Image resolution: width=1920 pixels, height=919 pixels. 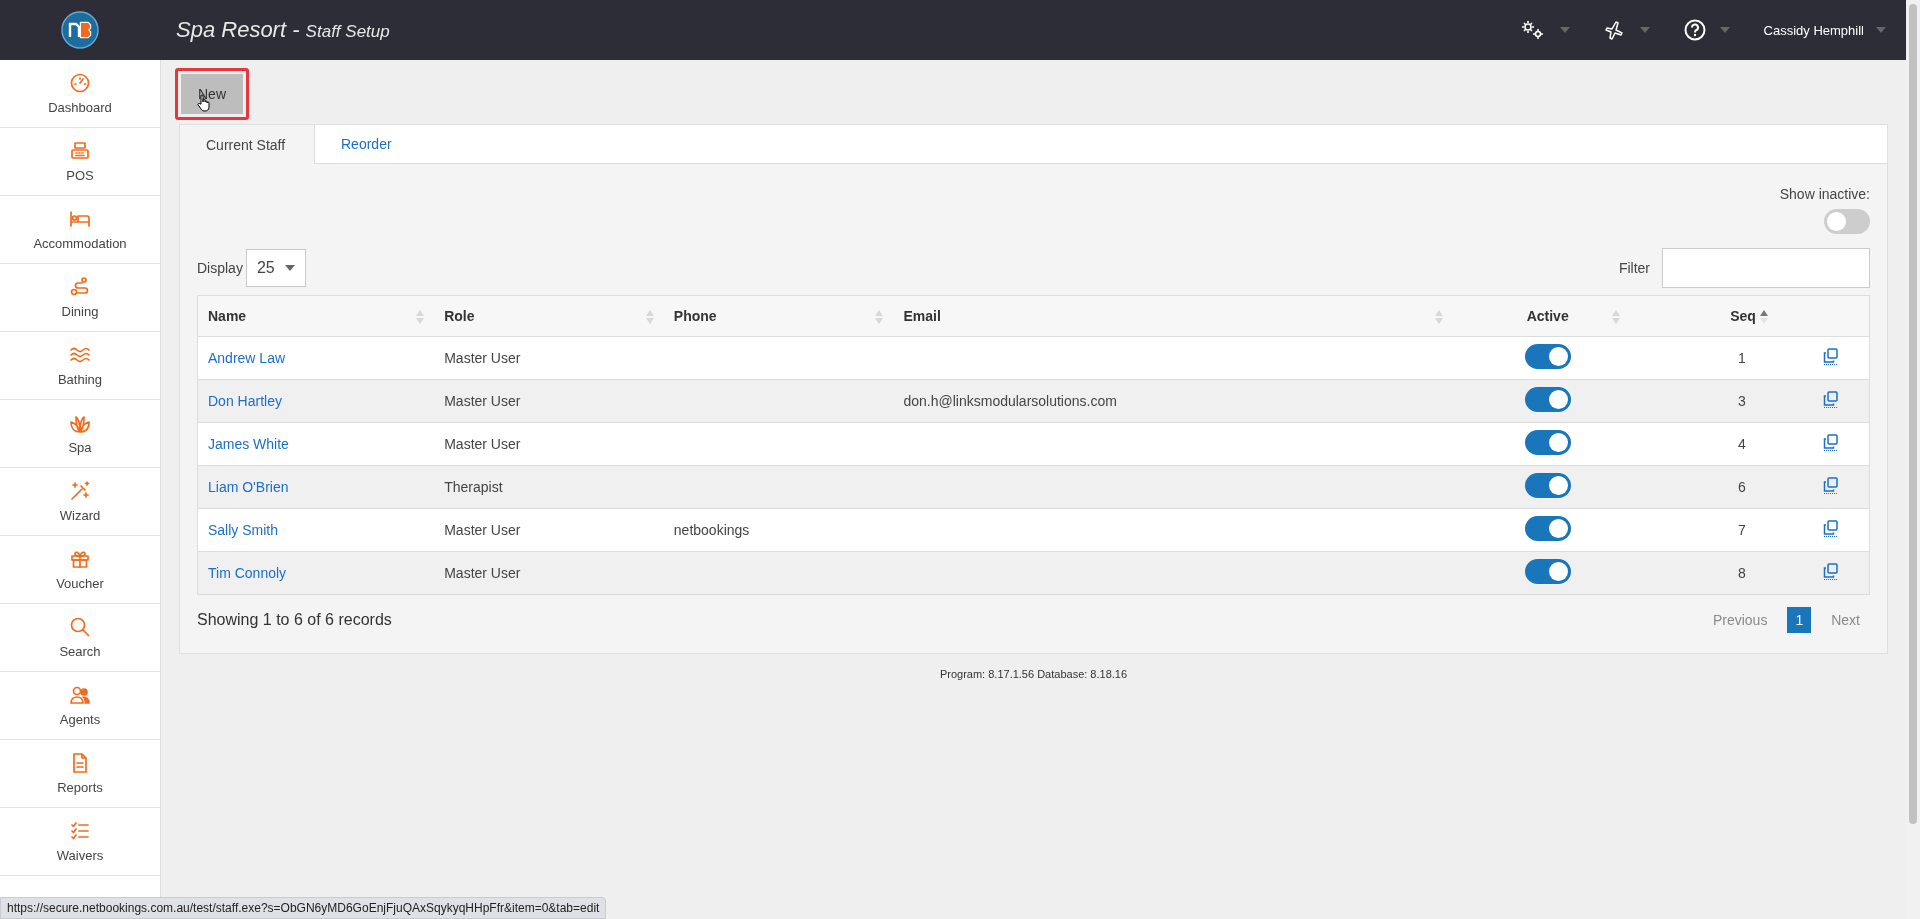 What do you see at coordinates (1173, 401) in the screenshot?
I see `table-cell: don.h@linksmodularsolutions.com` at bounding box center [1173, 401].